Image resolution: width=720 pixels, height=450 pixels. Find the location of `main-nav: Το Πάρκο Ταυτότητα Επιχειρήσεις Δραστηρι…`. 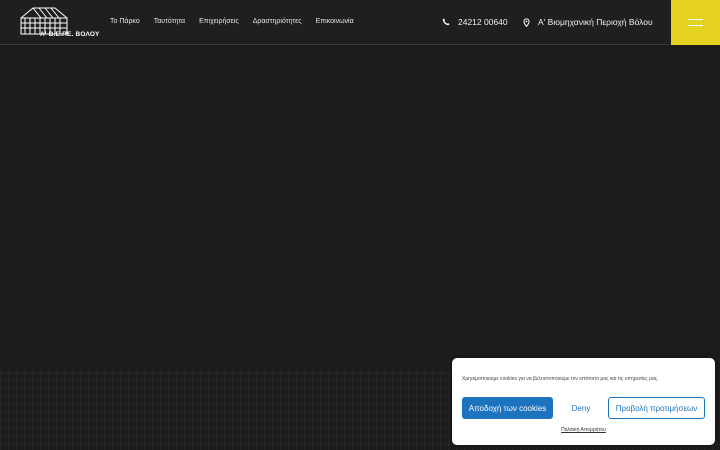

main-nav: Το Πάρκο Ταυτότητα Επιχειρήσεις Δραστηρι… is located at coordinates (232, 22).